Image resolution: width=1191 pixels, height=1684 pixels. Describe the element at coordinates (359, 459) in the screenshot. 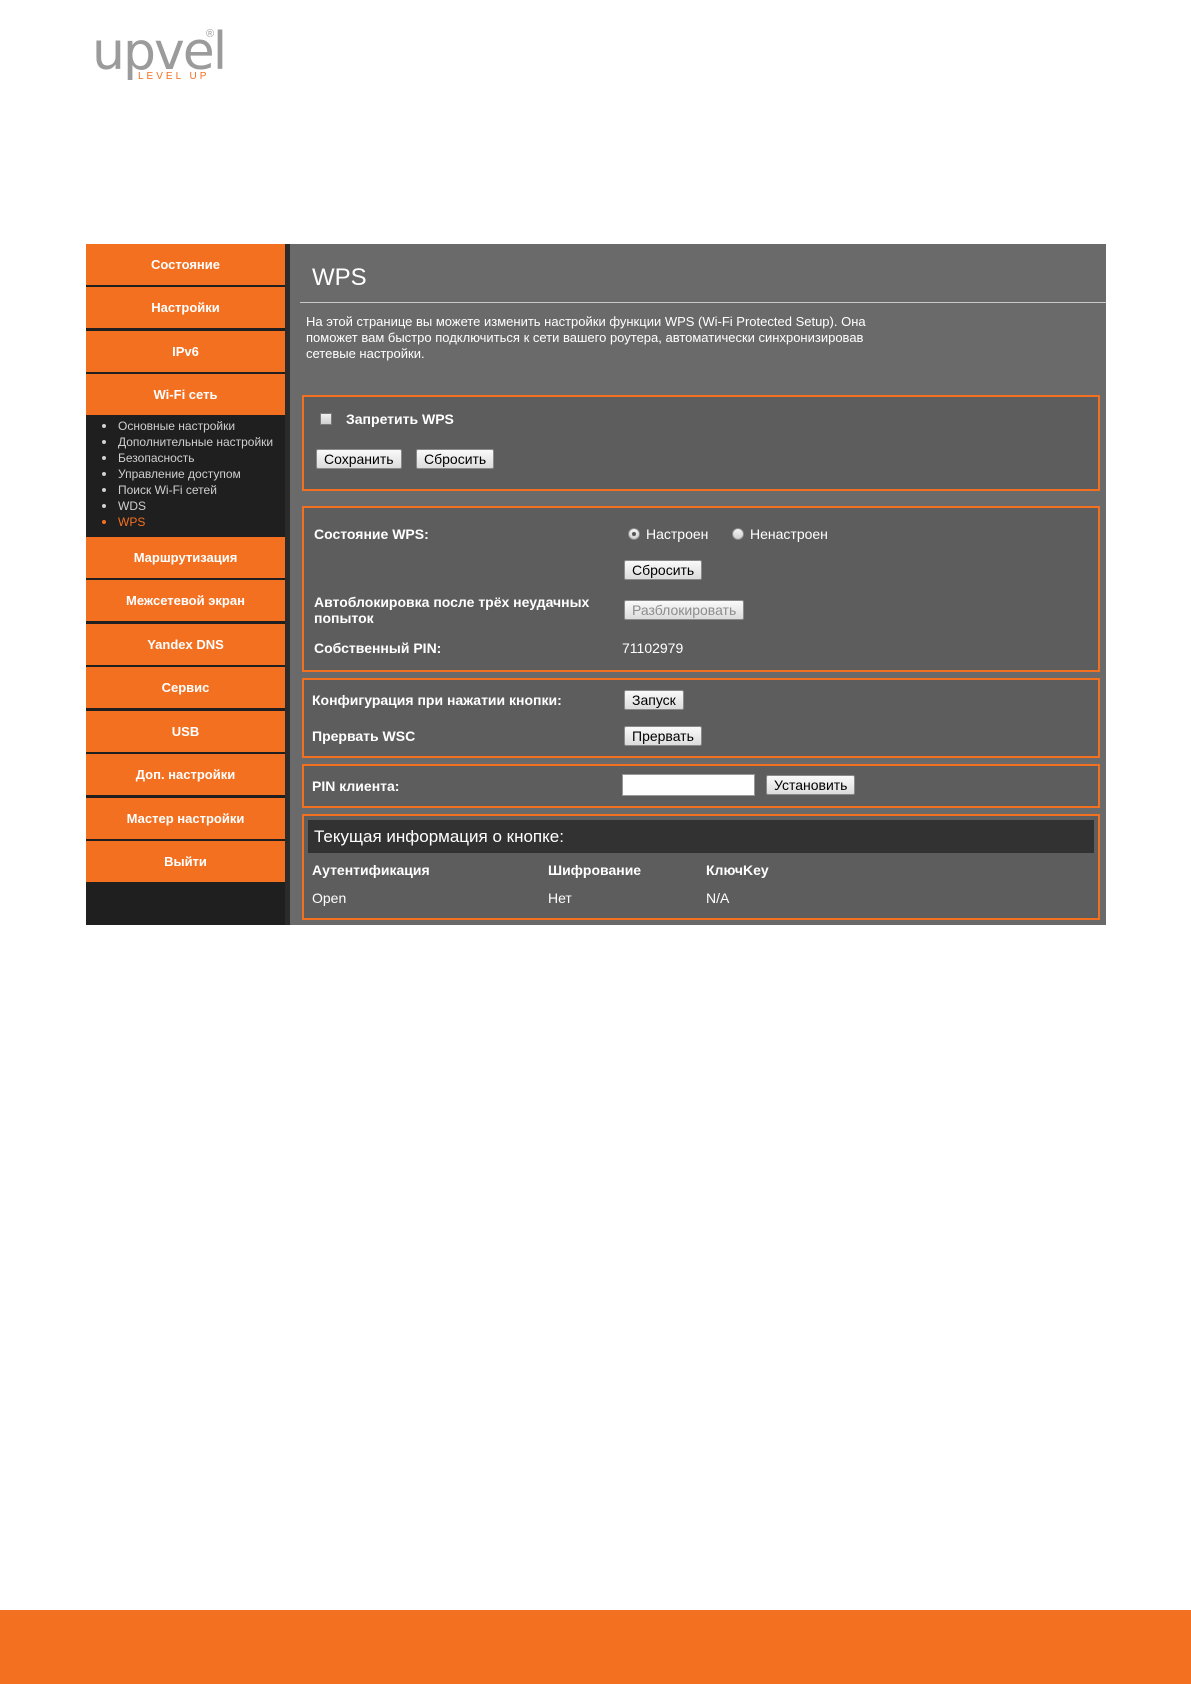

I see `save-button: Сохранить` at that location.